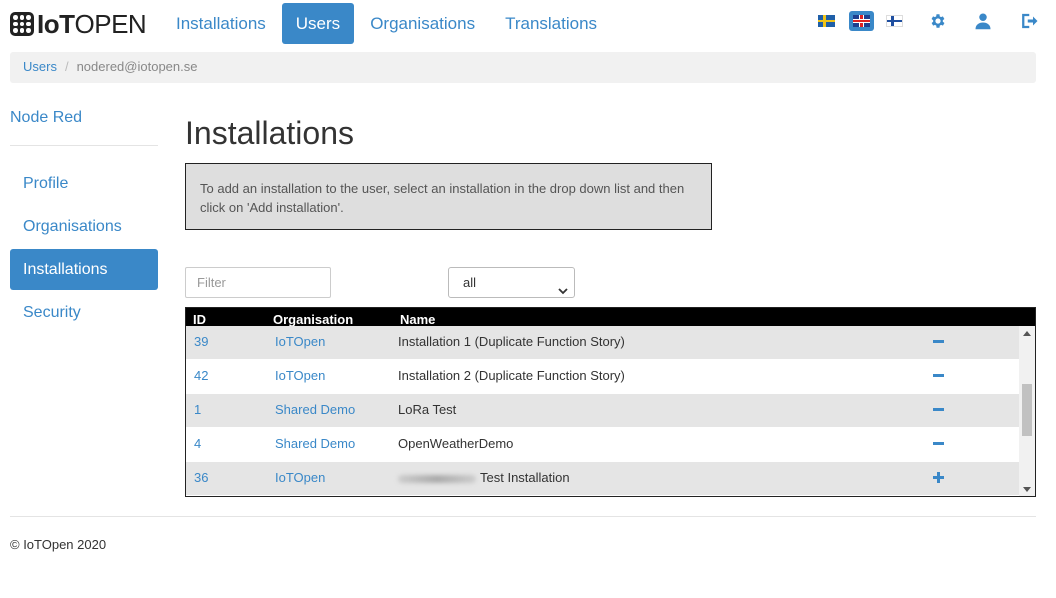 Image resolution: width=1056 pixels, height=598 pixels. I want to click on footer-divider, so click(523, 516).